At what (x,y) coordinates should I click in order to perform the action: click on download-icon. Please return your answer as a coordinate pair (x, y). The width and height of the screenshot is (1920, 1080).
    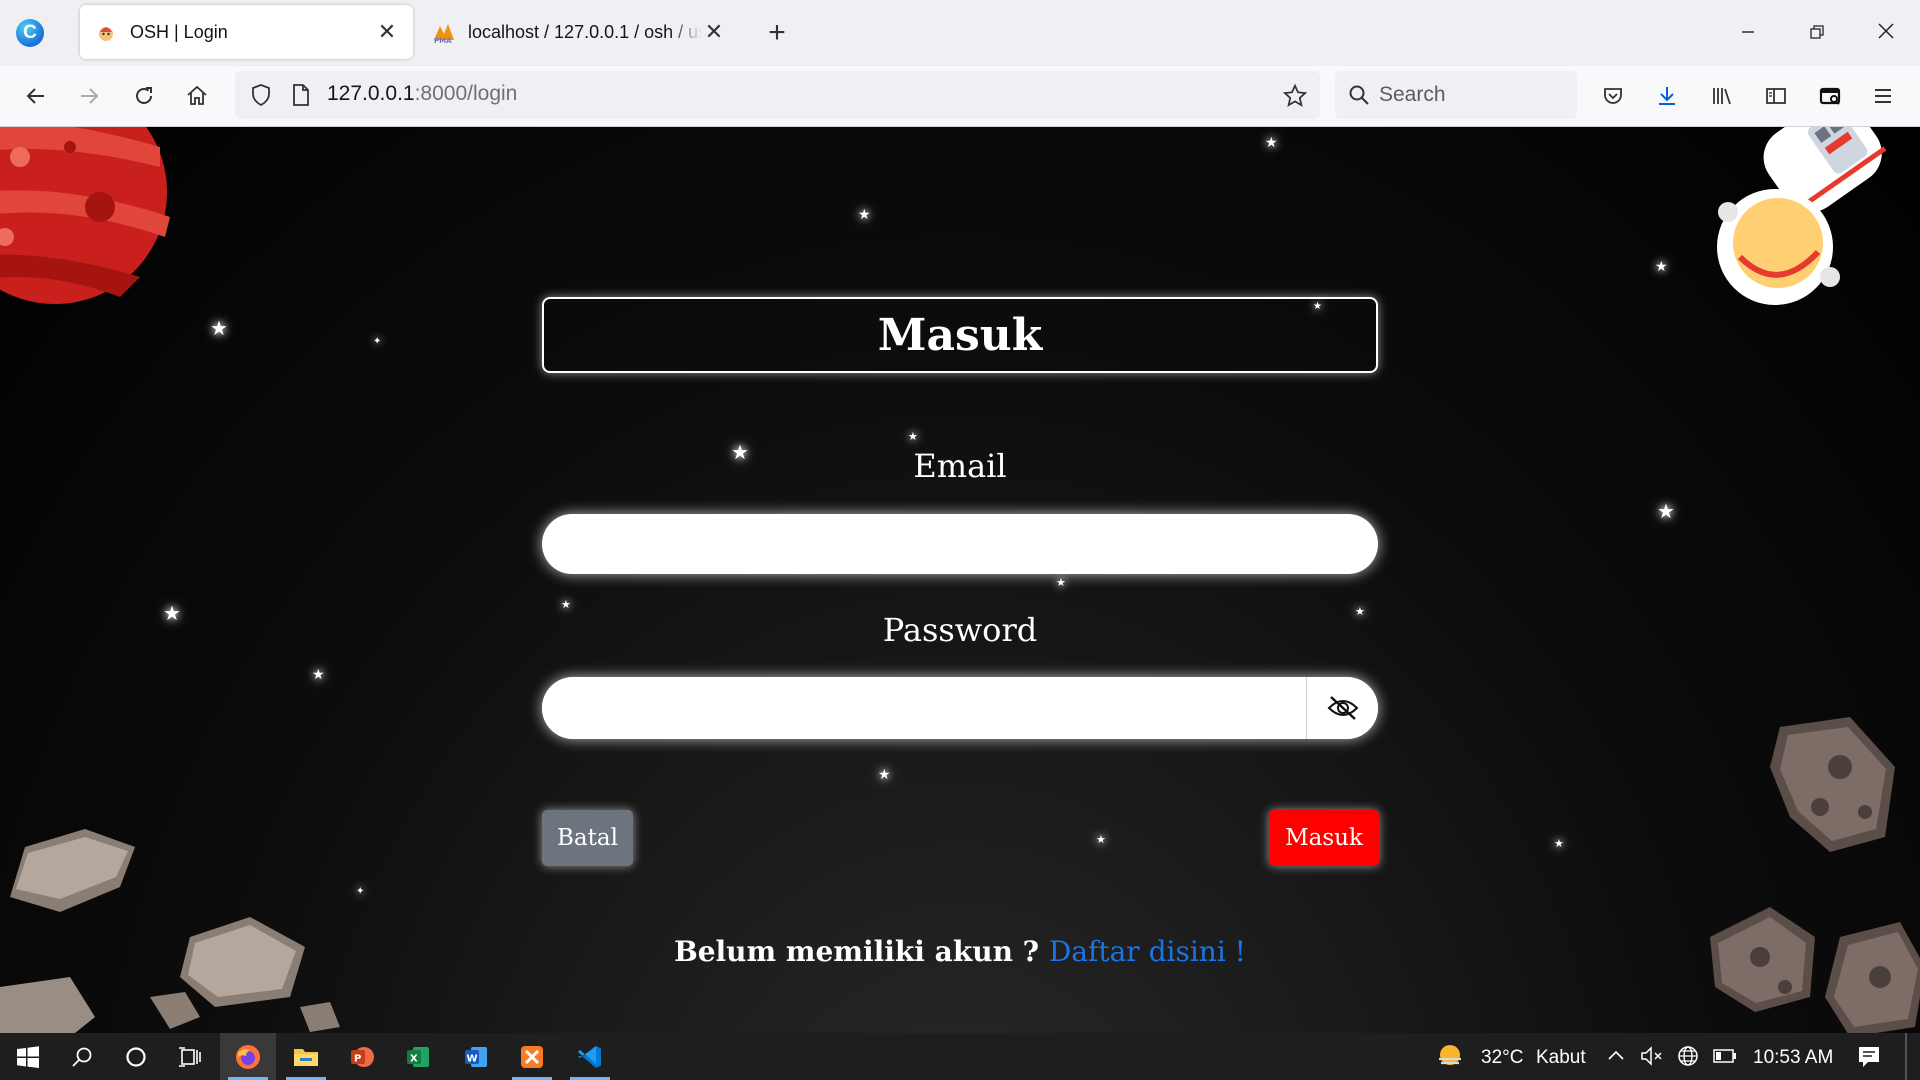
    Looking at the image, I should click on (1667, 96).